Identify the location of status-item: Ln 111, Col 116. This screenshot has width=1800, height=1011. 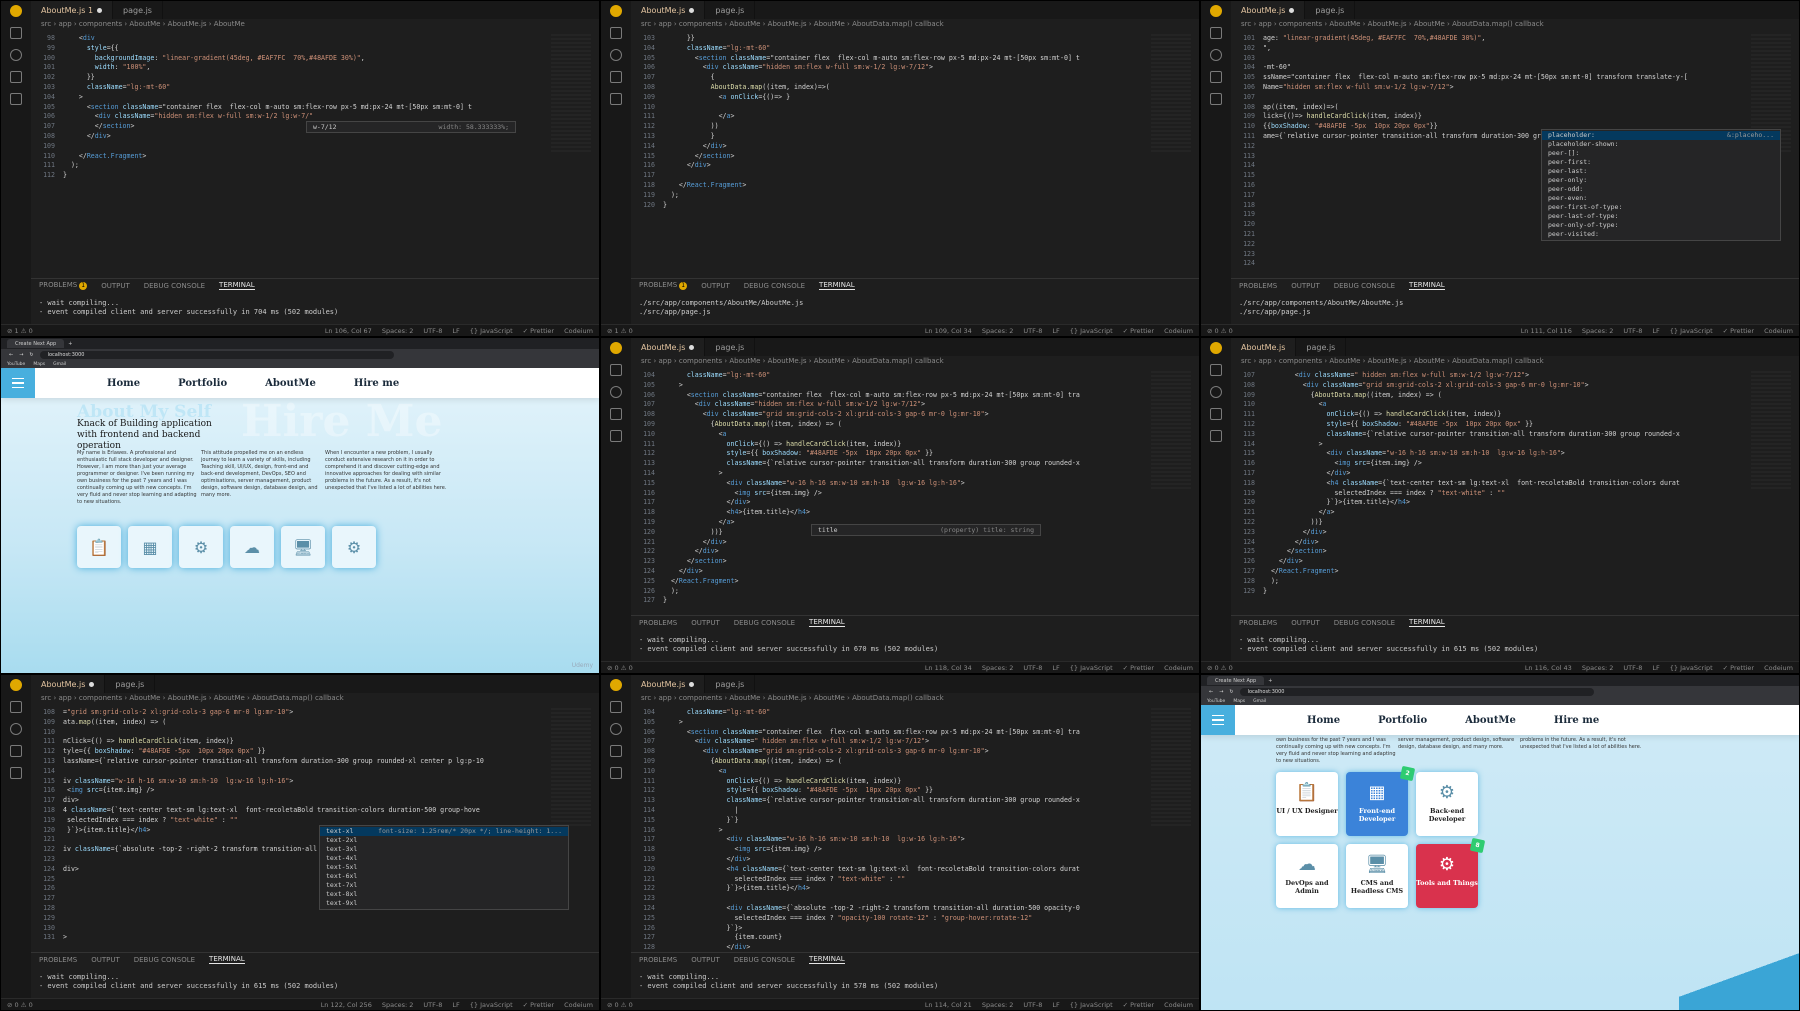
(1546, 331).